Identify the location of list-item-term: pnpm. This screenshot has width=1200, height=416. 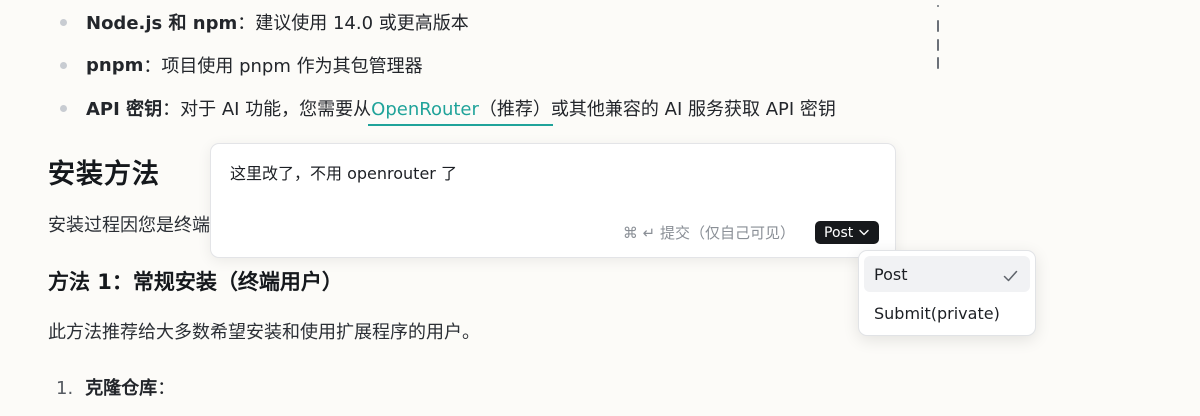
(115, 65).